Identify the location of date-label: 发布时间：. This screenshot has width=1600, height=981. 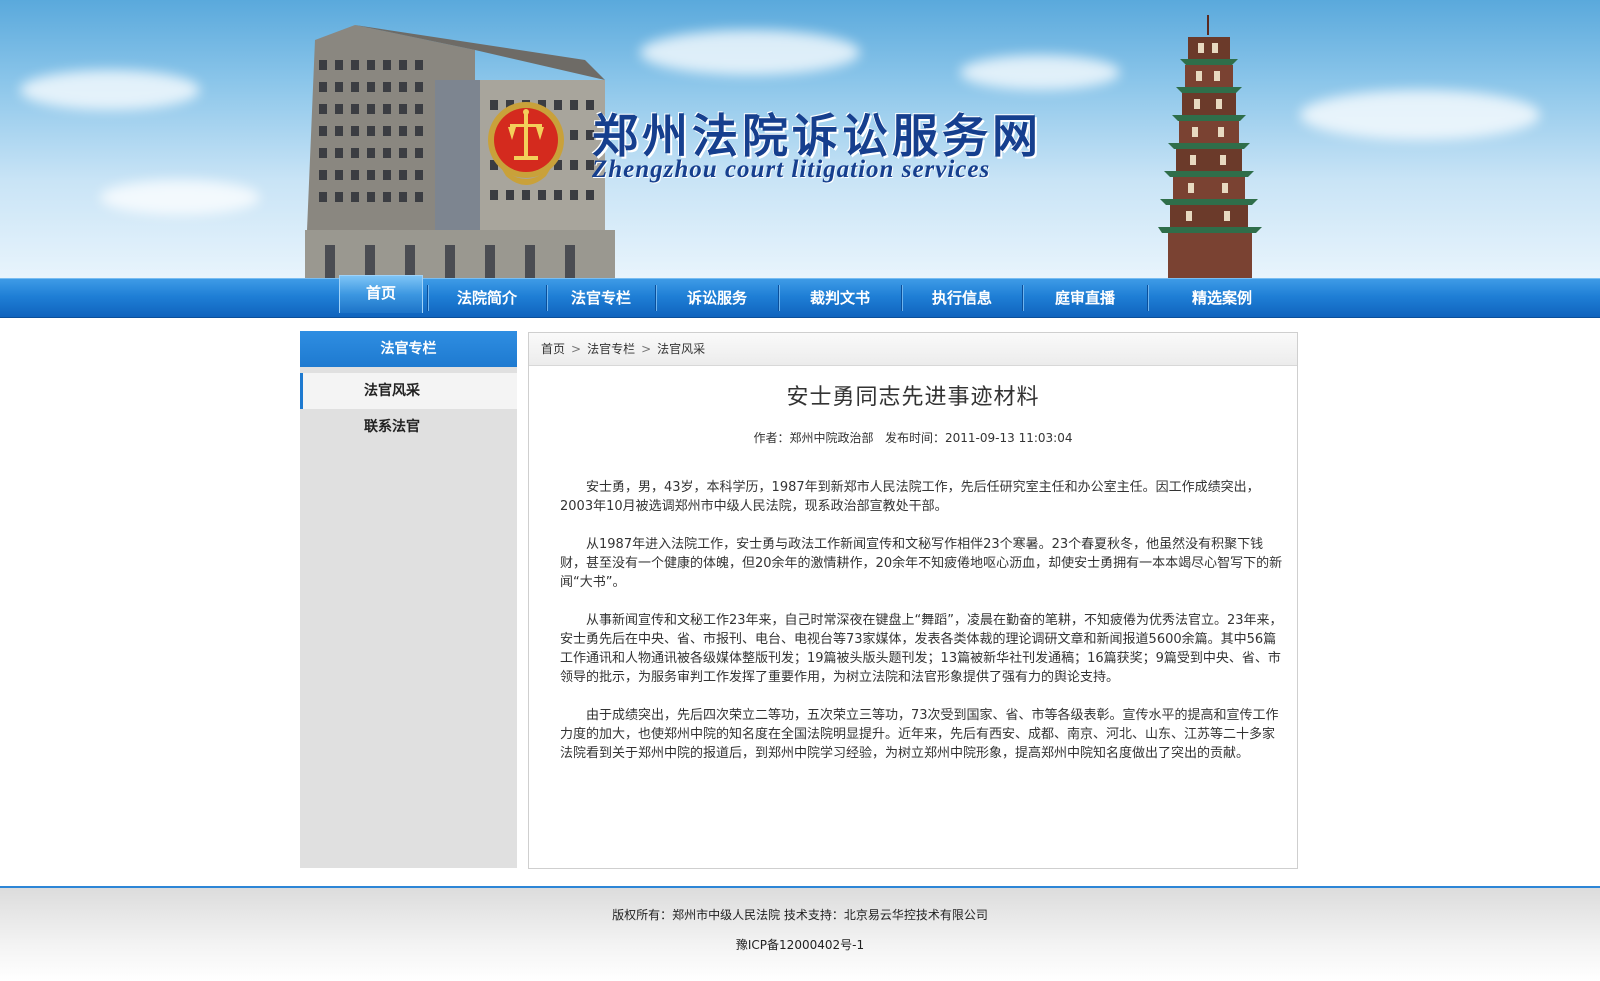
(915, 438).